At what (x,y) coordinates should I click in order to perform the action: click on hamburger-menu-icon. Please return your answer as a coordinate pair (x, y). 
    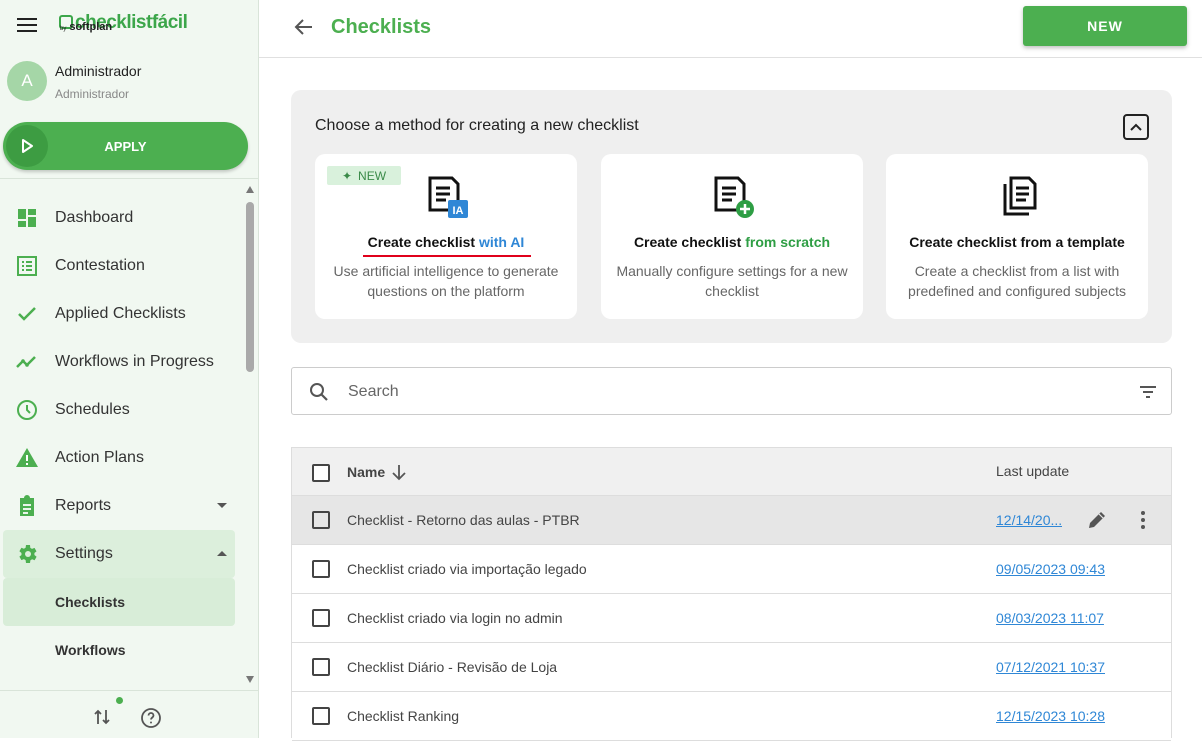
    Looking at the image, I should click on (27, 26).